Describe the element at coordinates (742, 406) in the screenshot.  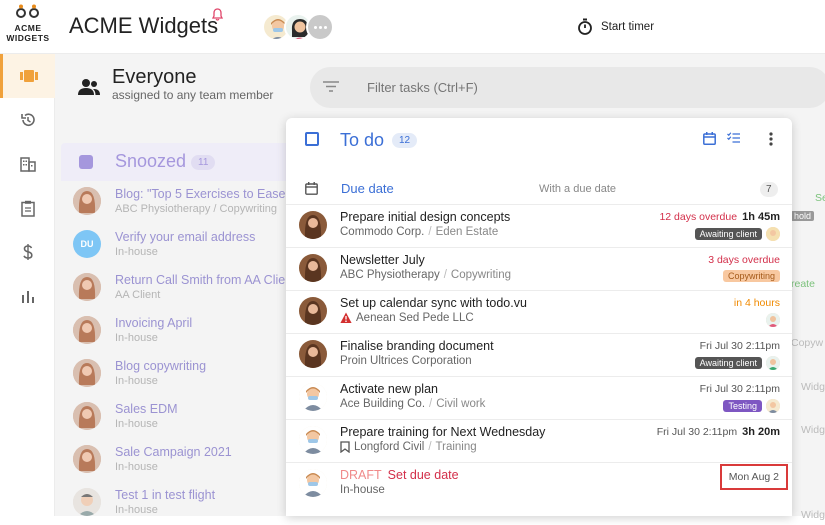
I see `status-tag: Testing` at that location.